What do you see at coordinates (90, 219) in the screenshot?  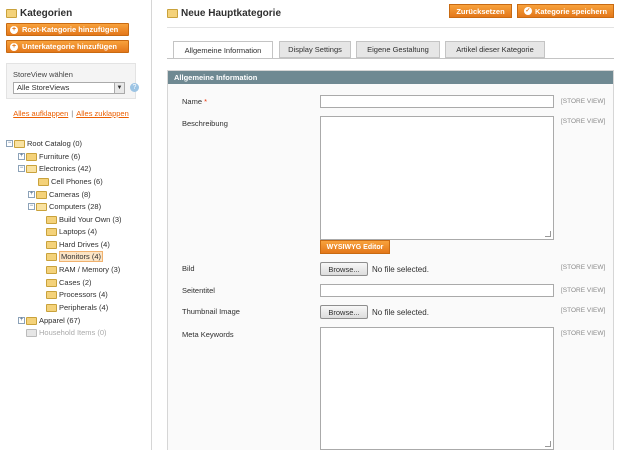 I see `tree-node-label: Build Your Own (3)` at bounding box center [90, 219].